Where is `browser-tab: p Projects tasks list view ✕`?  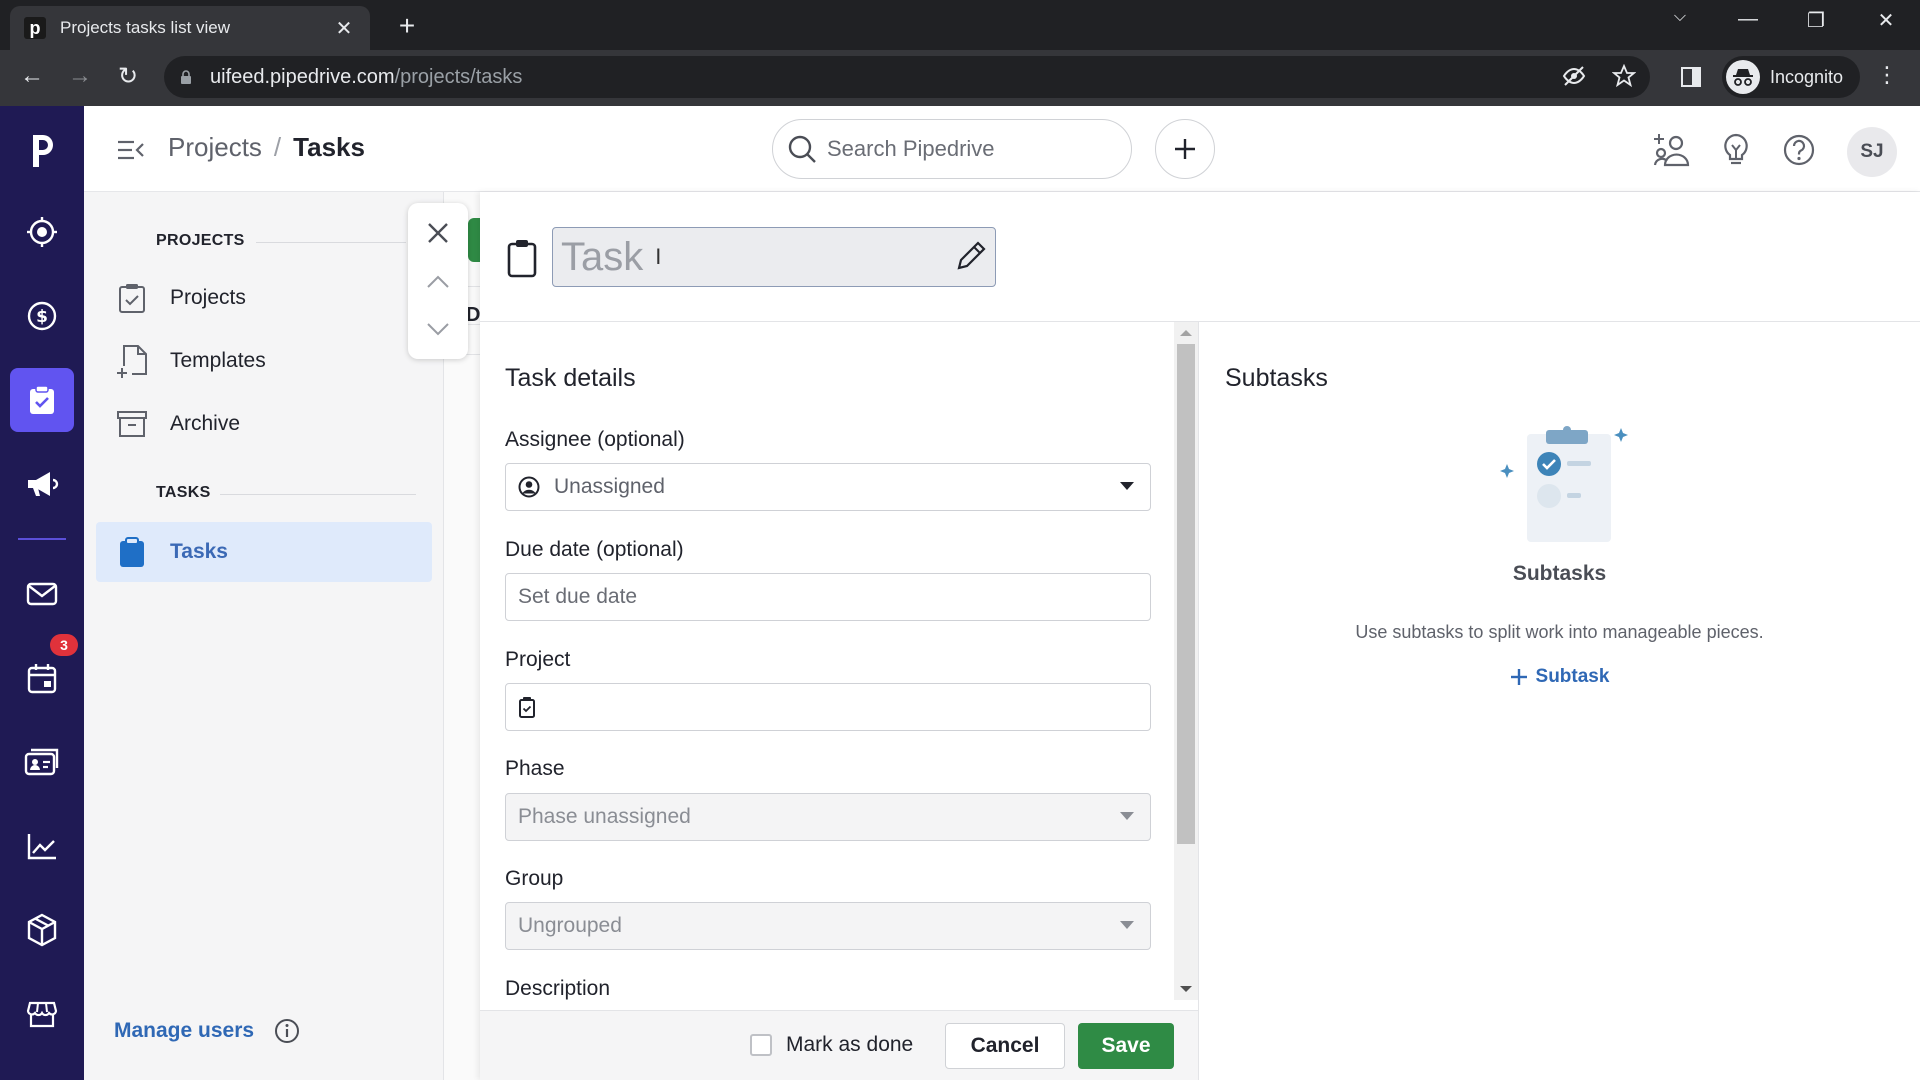
browser-tab: p Projects tasks list view ✕ is located at coordinates (190, 28).